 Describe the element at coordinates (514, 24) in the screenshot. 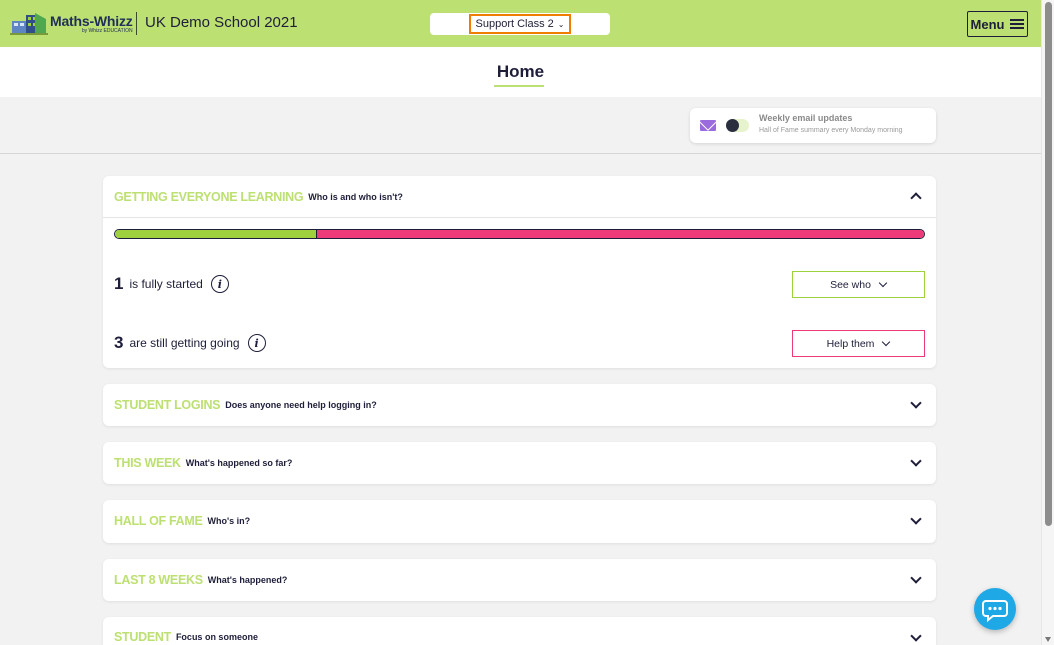

I see `class-selector-label: Support Class 2` at that location.